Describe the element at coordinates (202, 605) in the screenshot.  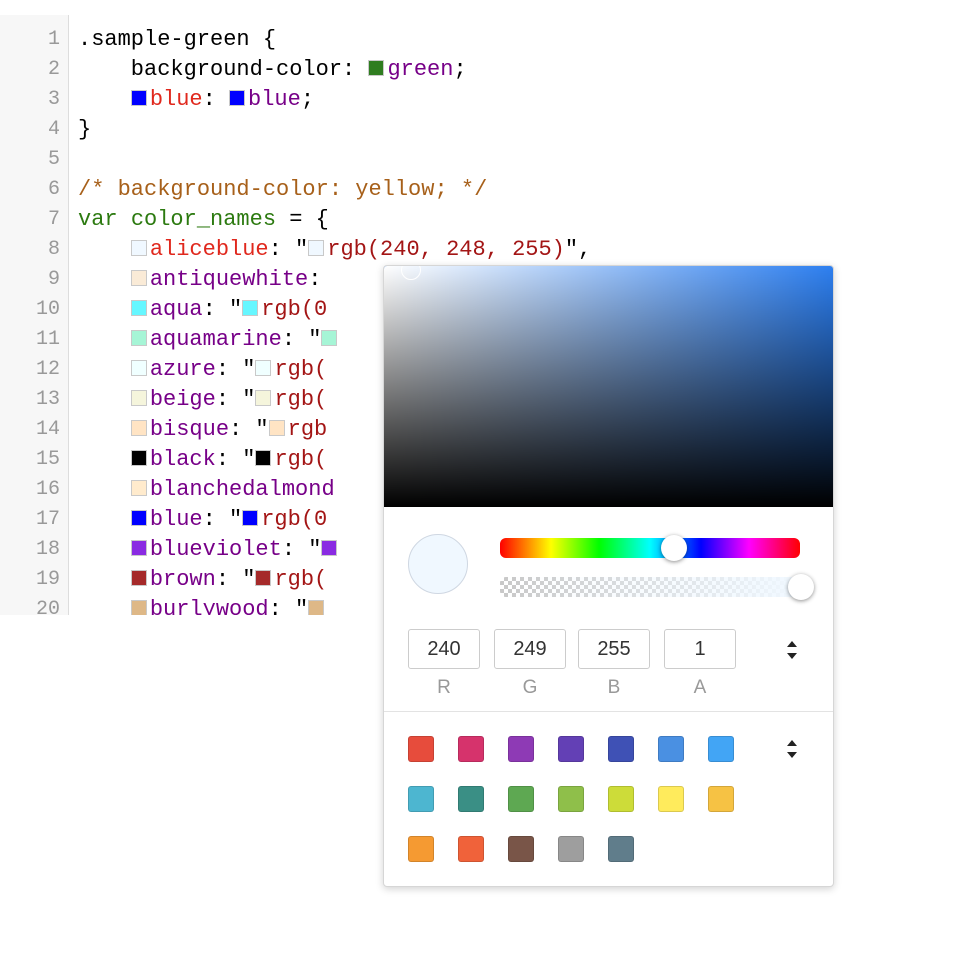
I see `code-text: burlywood: "` at that location.